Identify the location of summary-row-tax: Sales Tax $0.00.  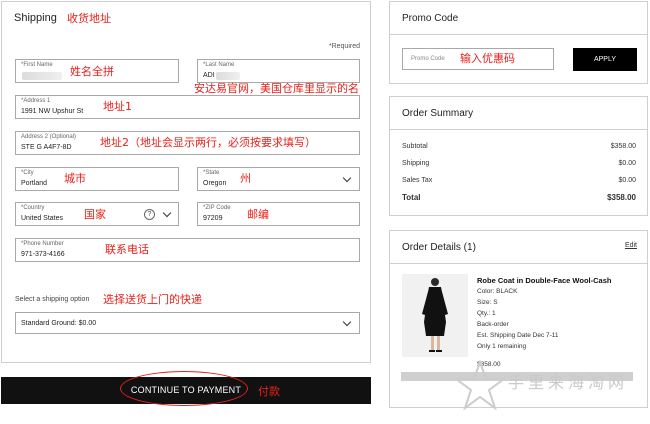
(519, 180).